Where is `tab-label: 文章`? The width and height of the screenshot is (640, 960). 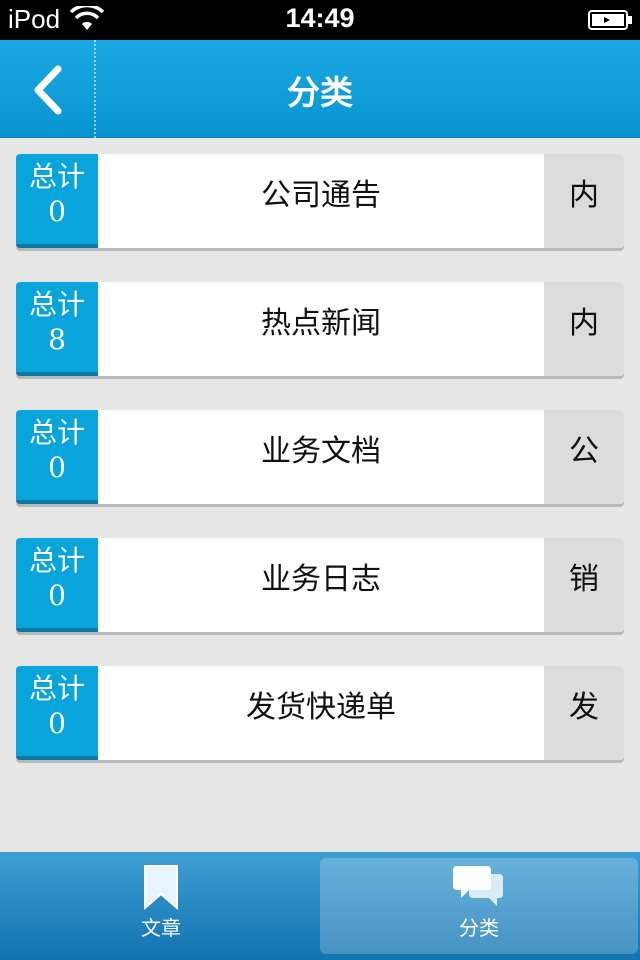 tab-label: 文章 is located at coordinates (161, 928).